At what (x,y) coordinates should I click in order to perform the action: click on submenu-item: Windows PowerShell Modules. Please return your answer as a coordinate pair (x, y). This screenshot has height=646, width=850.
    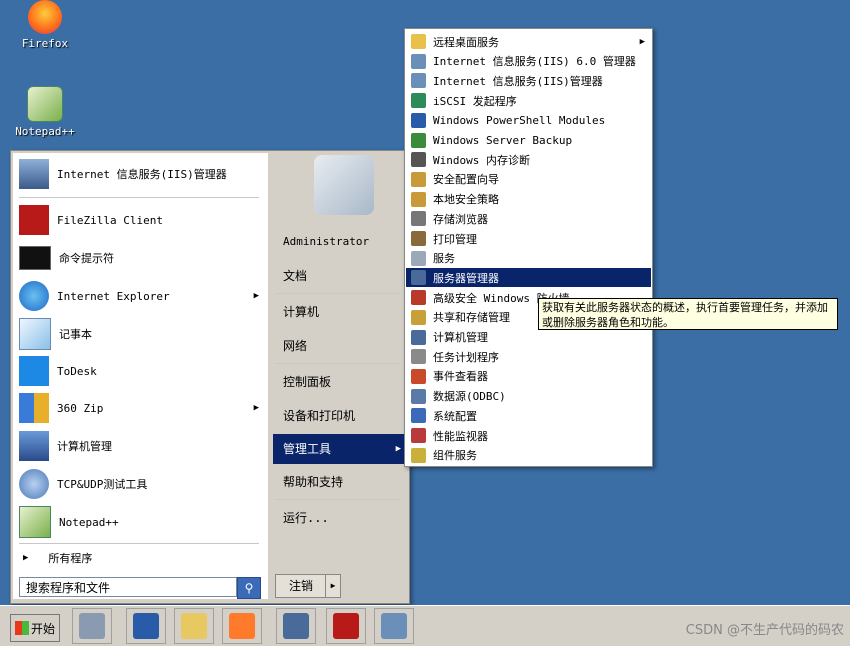
    Looking at the image, I should click on (528, 120).